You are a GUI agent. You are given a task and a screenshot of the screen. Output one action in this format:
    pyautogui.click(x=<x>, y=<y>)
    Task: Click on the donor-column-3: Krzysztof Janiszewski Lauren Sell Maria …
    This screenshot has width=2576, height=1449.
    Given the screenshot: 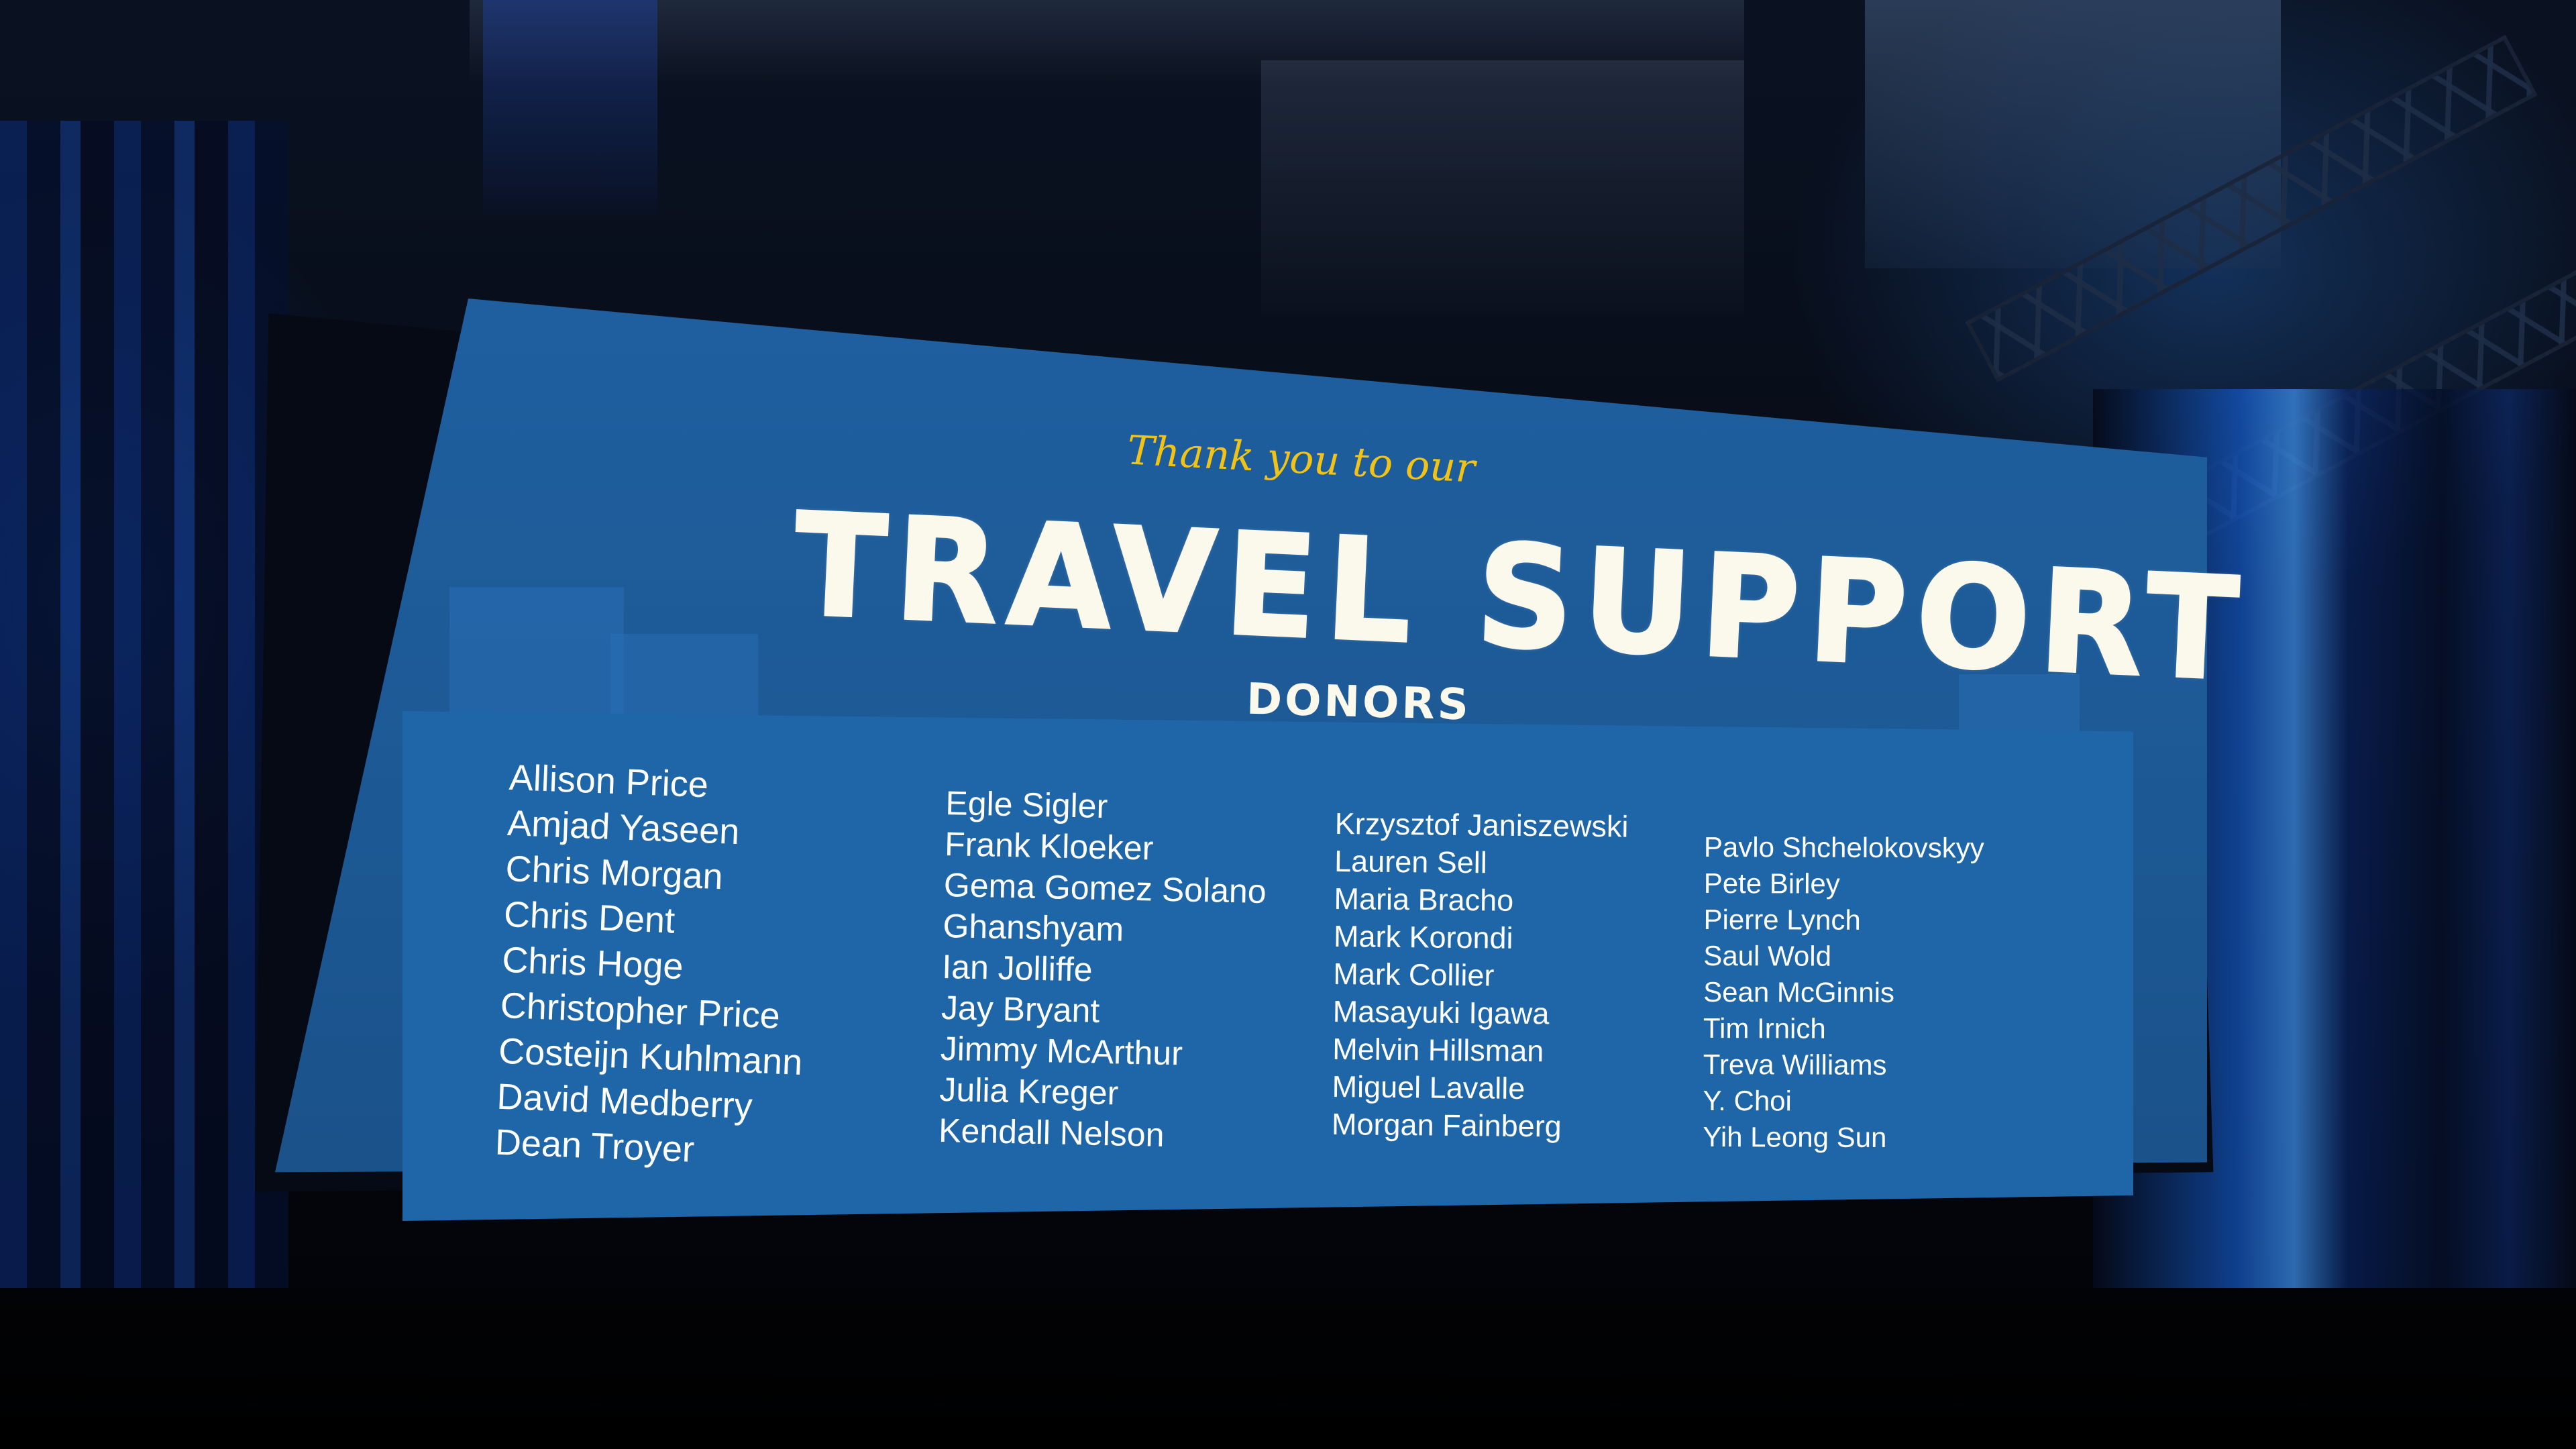 What is the action you would take?
    pyautogui.click(x=1480, y=978)
    